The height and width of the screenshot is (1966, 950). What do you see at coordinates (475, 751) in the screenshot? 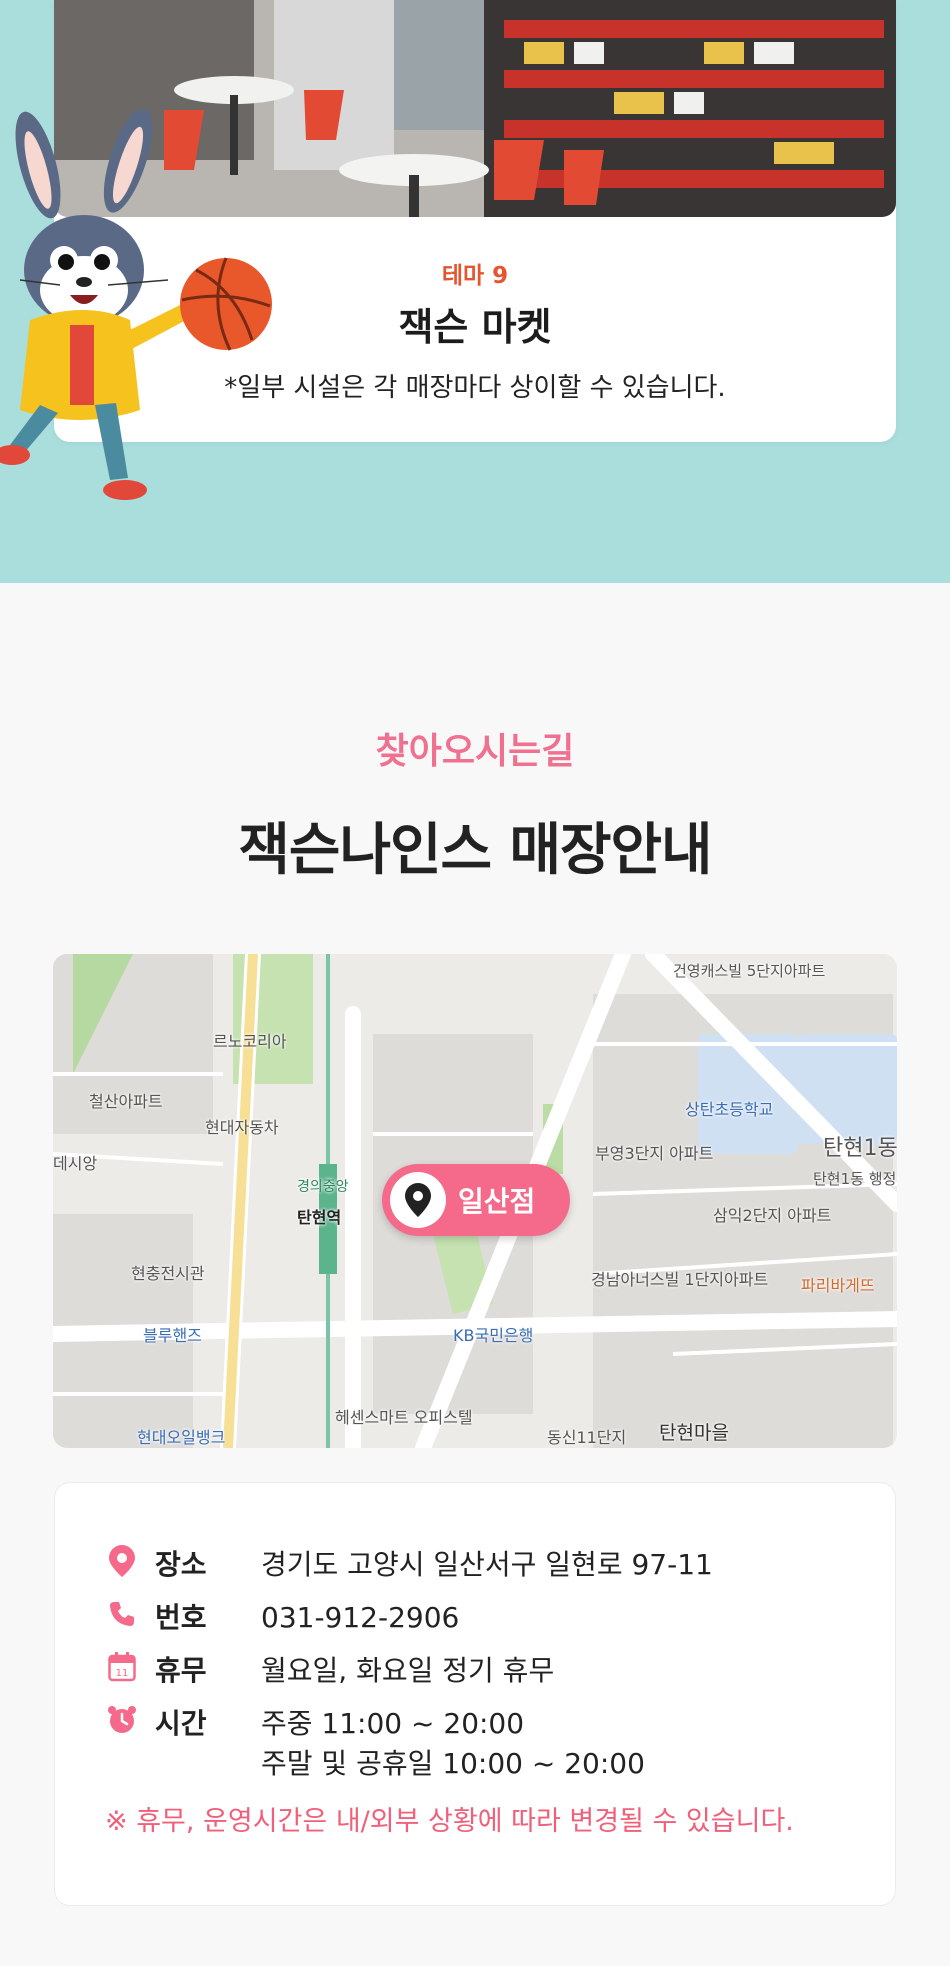
I see `location-subtitle: 찾아오시는길` at bounding box center [475, 751].